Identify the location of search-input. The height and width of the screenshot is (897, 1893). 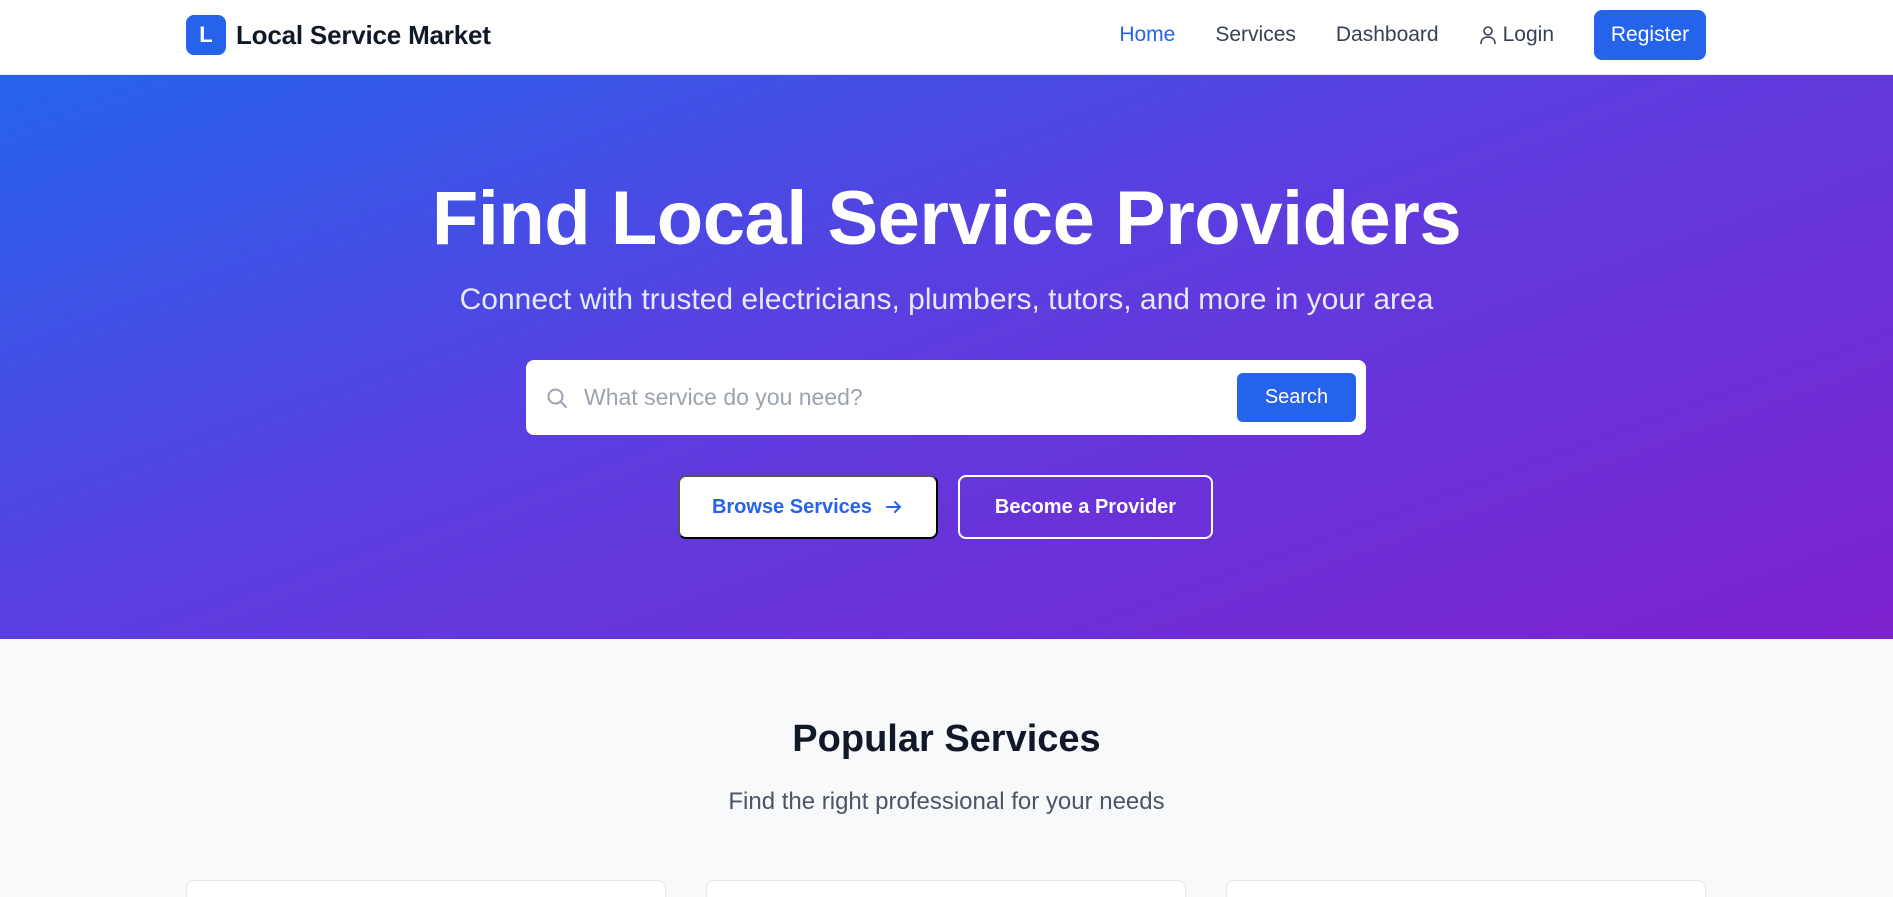
(904, 397).